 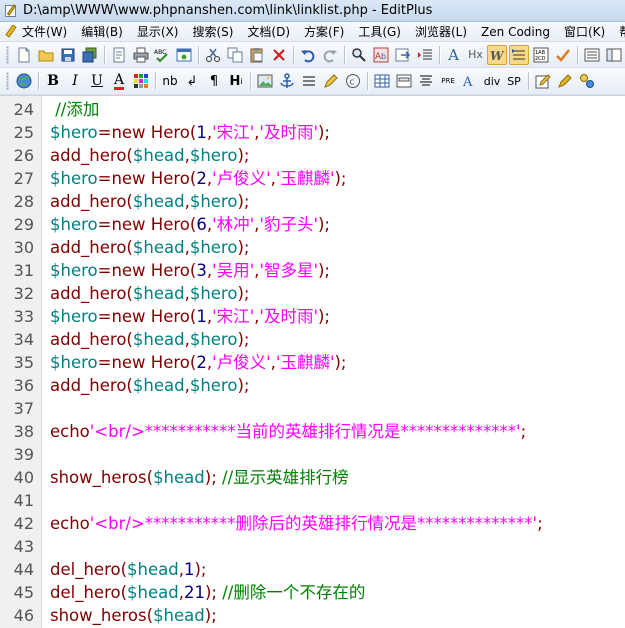 I want to click on menu-window: 窗口(K), so click(x=584, y=32).